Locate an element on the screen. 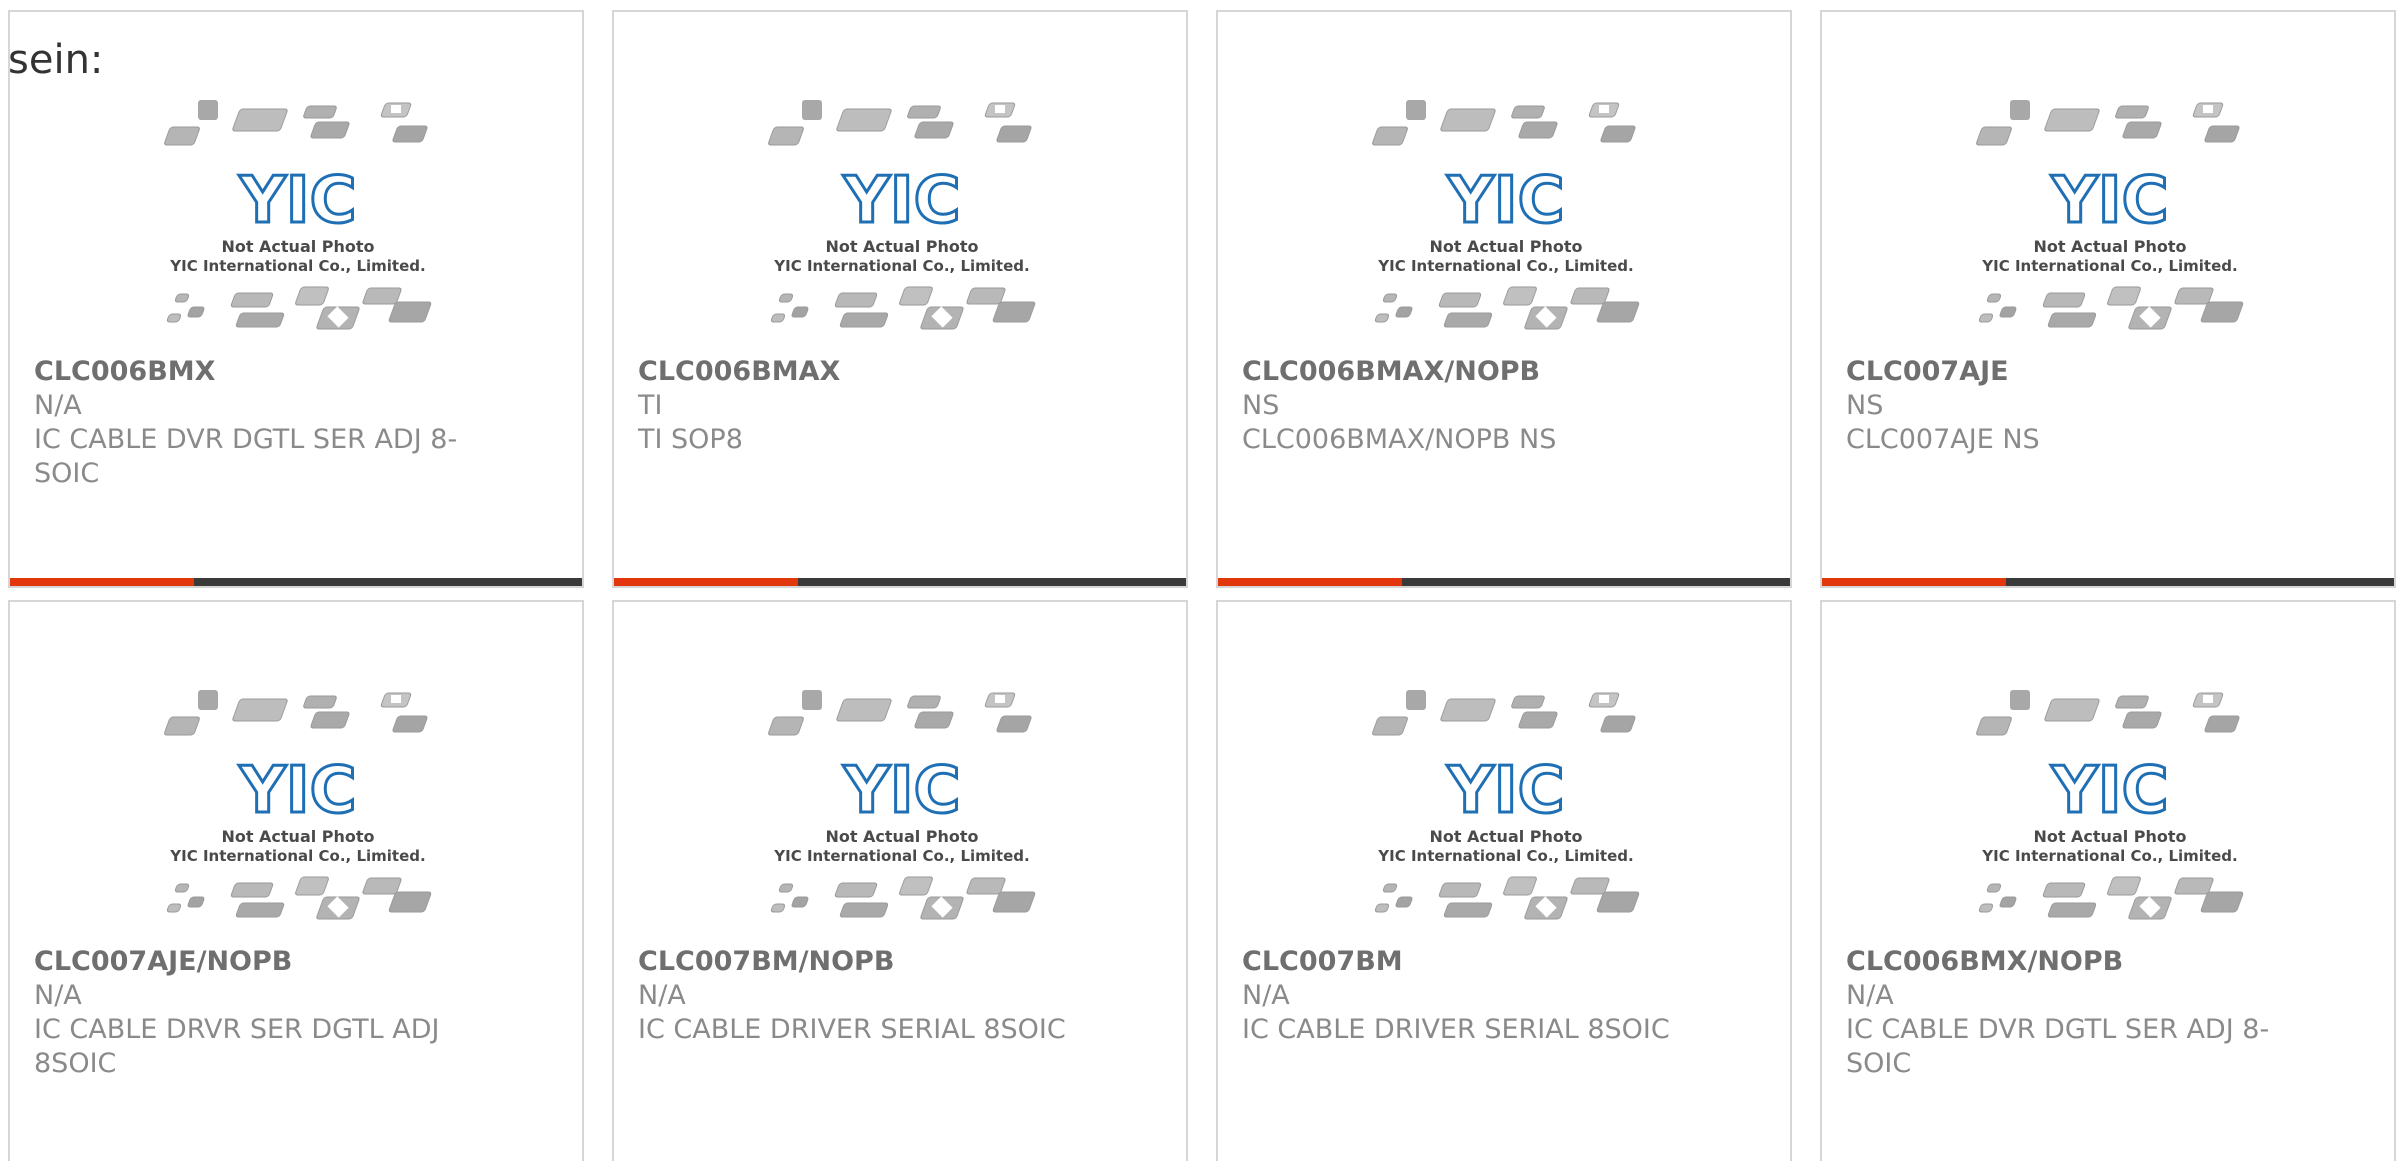 The height and width of the screenshot is (1161, 2400). description: CLC007AJE NS is located at coordinates (1943, 439).